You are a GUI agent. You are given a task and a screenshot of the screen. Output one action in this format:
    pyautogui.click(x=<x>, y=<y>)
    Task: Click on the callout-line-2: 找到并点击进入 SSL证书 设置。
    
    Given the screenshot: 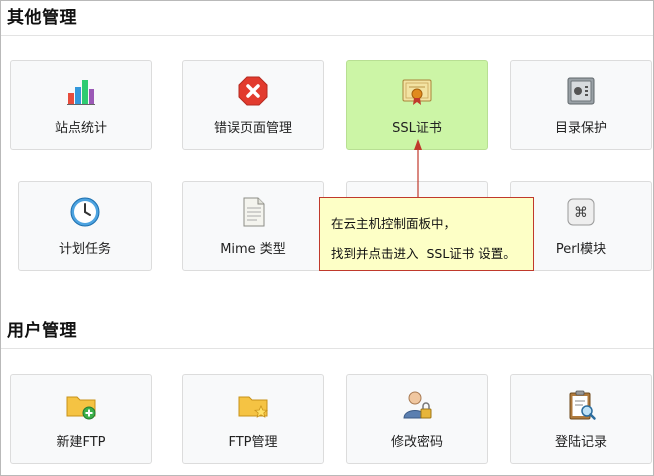 What is the action you would take?
    pyautogui.click(x=423, y=253)
    